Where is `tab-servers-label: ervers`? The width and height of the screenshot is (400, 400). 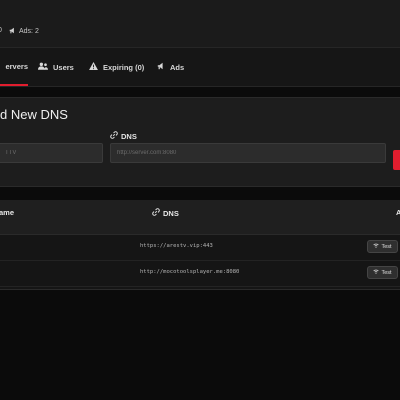 tab-servers-label: ervers is located at coordinates (16, 66).